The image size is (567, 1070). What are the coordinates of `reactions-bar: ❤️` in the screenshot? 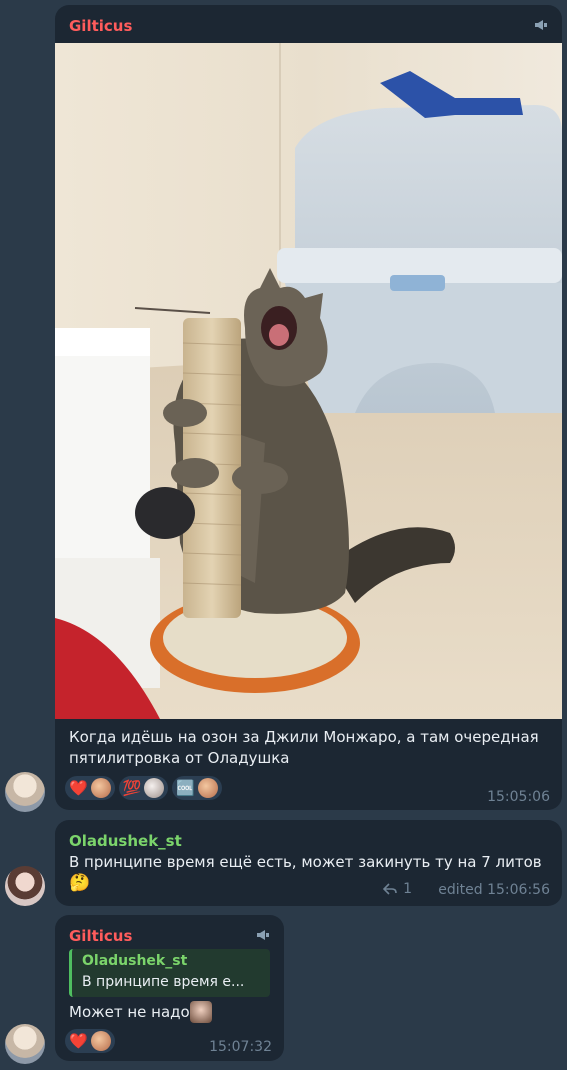 It's located at (90, 1041).